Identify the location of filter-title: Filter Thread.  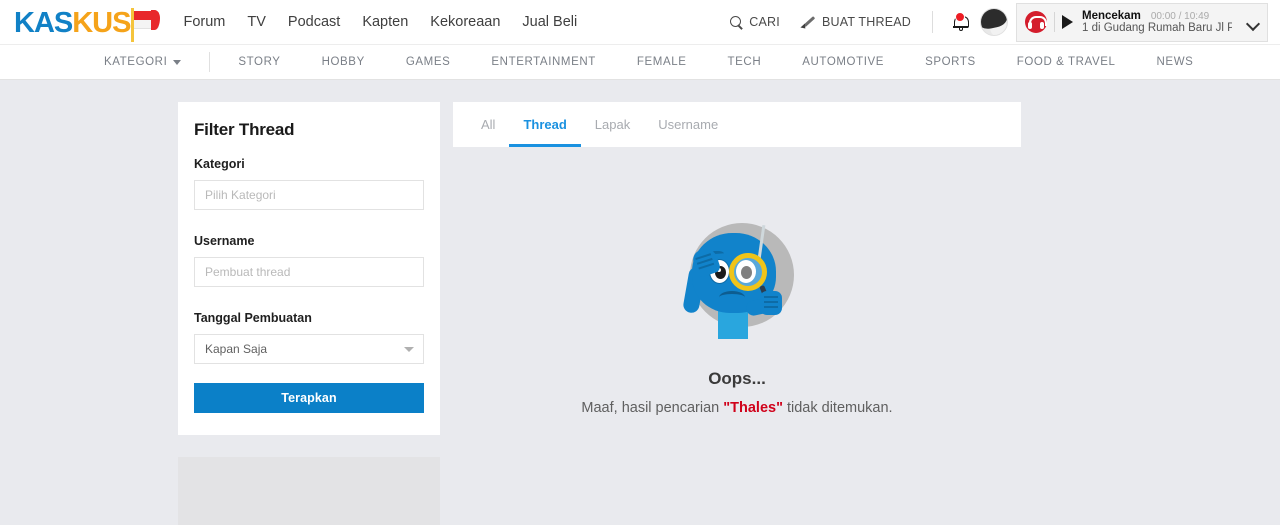
(244, 129).